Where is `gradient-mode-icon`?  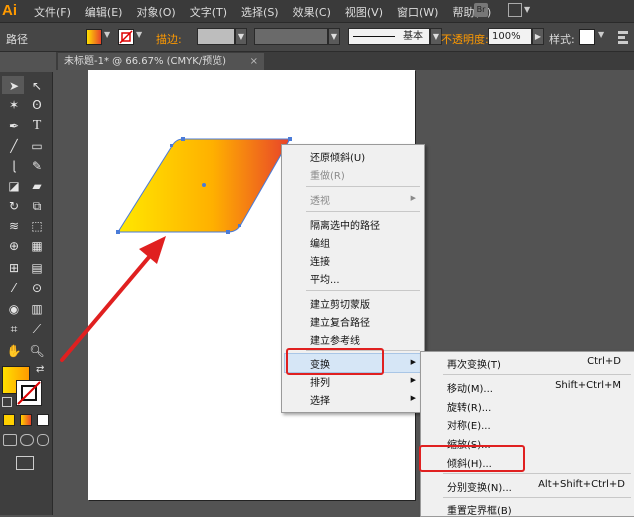
gradient-mode-icon is located at coordinates (26, 420).